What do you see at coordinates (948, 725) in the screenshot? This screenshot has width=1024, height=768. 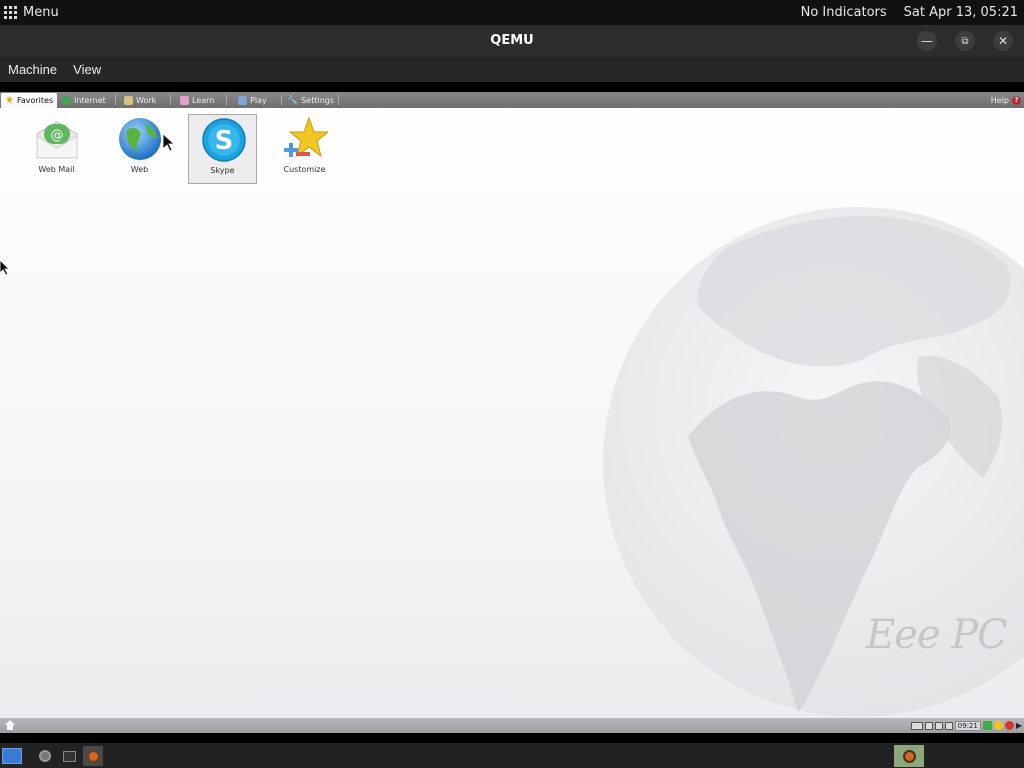 I see `storage-icon` at bounding box center [948, 725].